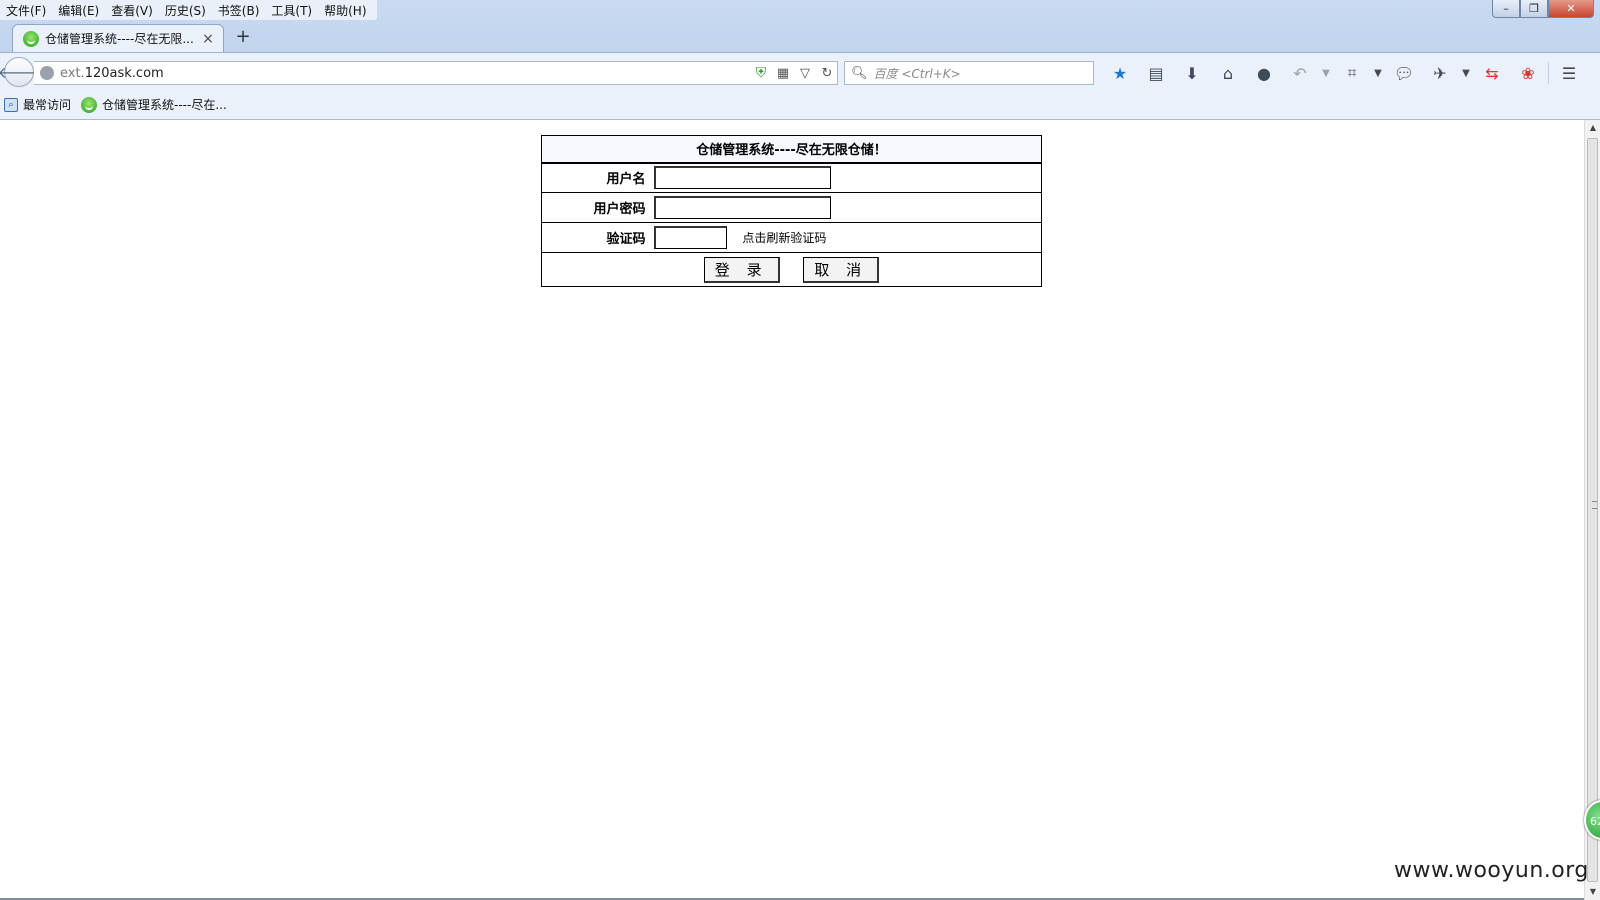 Image resolution: width=1600 pixels, height=900 pixels. I want to click on username-input, so click(742, 178).